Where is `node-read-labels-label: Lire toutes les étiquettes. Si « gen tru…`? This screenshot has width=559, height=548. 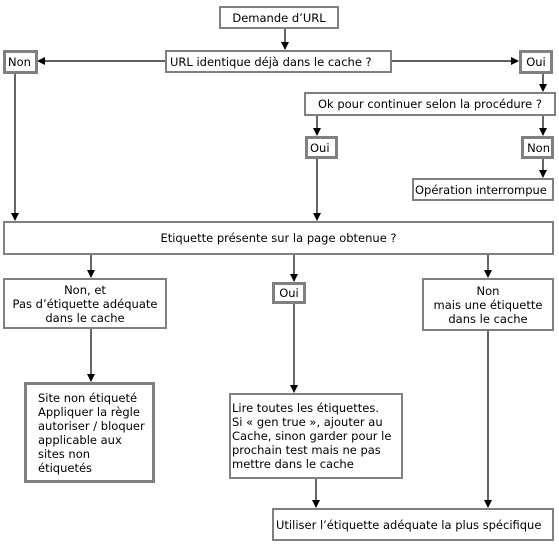 node-read-labels-label: Lire toutes les étiquettes. Si « gen tru… is located at coordinates (312, 436).